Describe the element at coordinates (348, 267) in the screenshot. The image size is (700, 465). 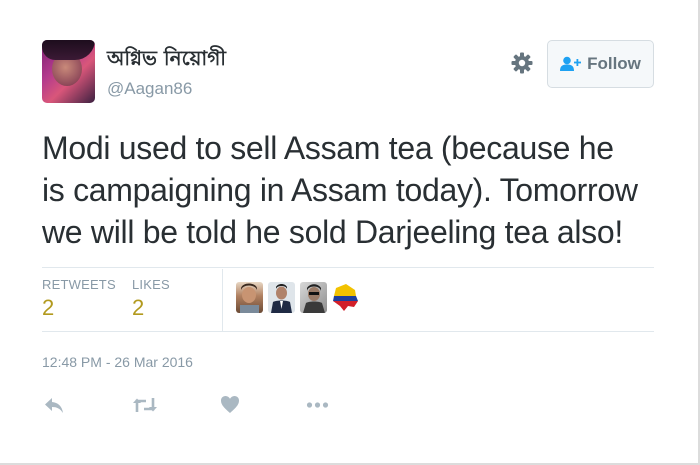
I see `stats-top-divider` at that location.